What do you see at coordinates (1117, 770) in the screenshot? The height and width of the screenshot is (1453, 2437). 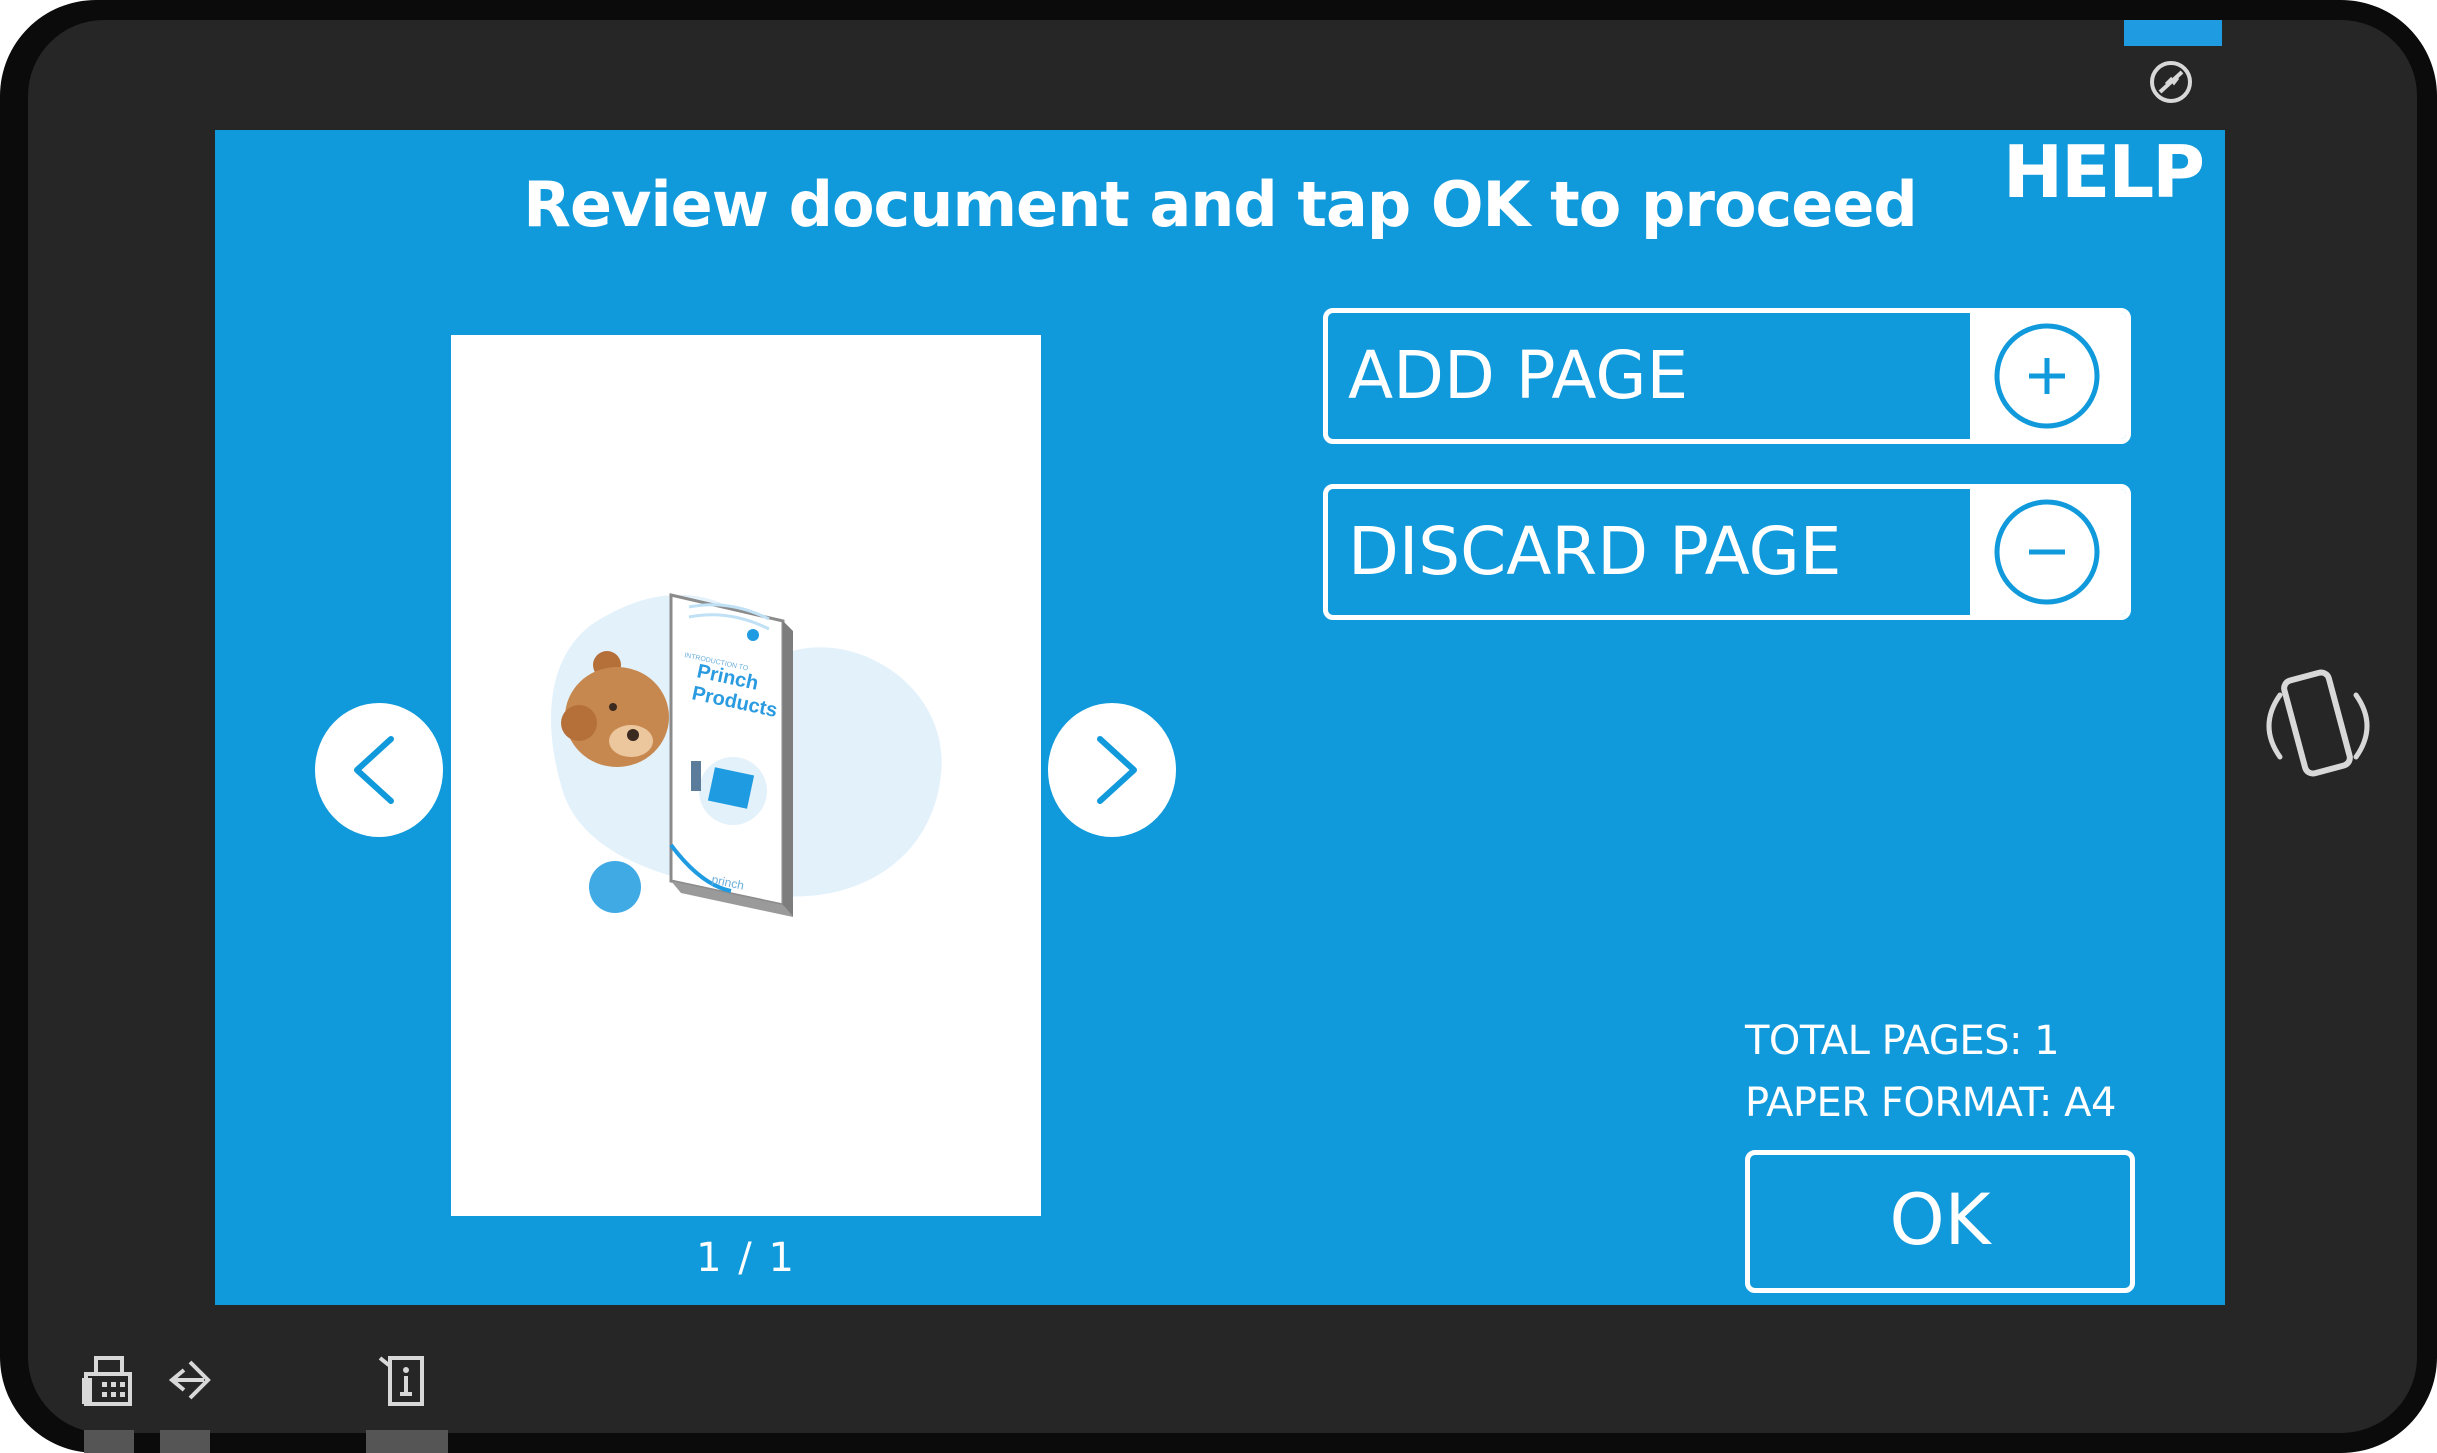 I see `chevron-right-icon` at bounding box center [1117, 770].